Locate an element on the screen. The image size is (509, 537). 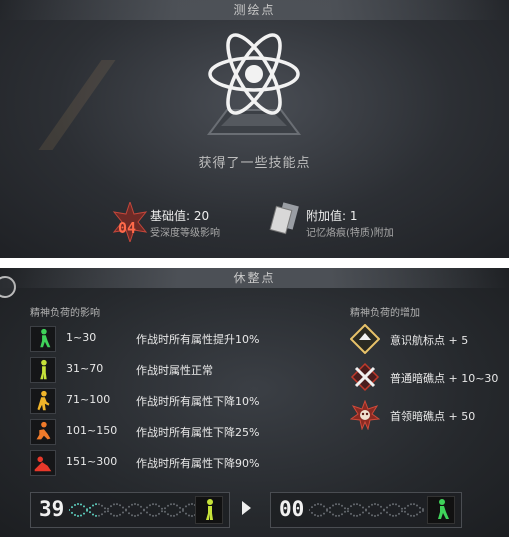
load-before-box: 39 is located at coordinates (130, 510).